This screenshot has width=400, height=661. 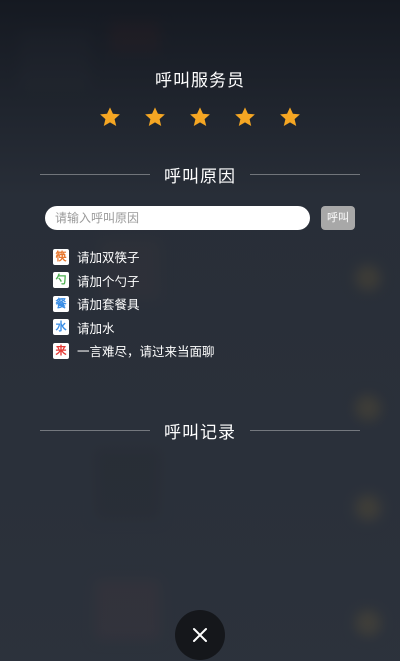 I want to click on close-button, so click(x=200, y=635).